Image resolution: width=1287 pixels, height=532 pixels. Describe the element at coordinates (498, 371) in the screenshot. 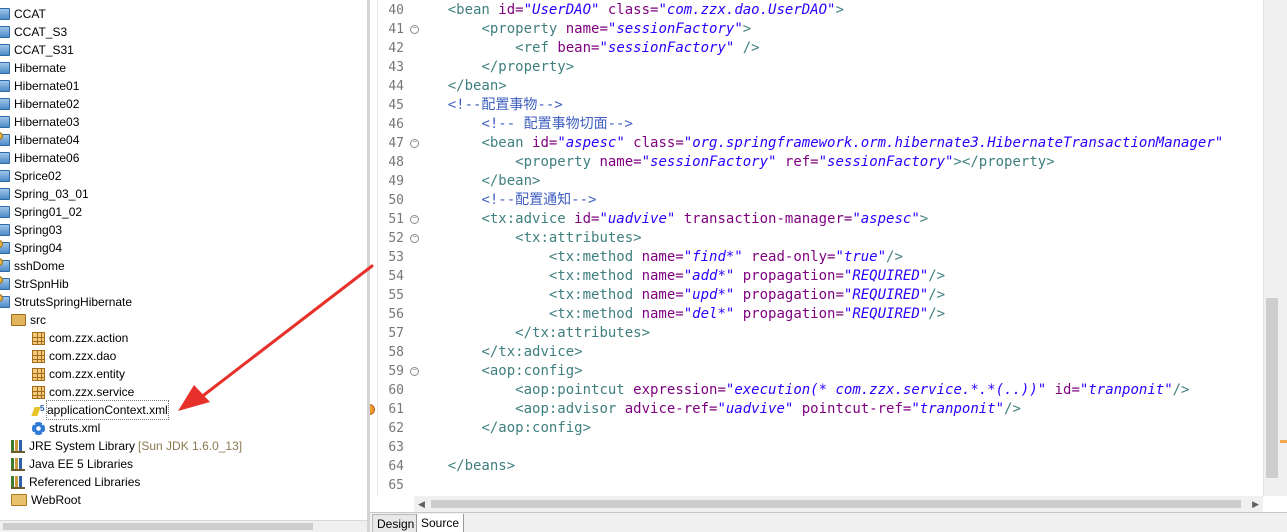

I see `code-line: <aop:config>` at that location.